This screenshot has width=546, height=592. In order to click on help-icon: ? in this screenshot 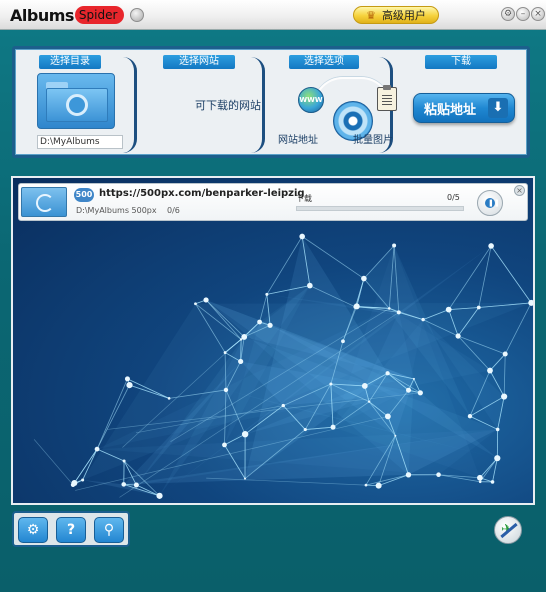, I will do `click(71, 530)`.